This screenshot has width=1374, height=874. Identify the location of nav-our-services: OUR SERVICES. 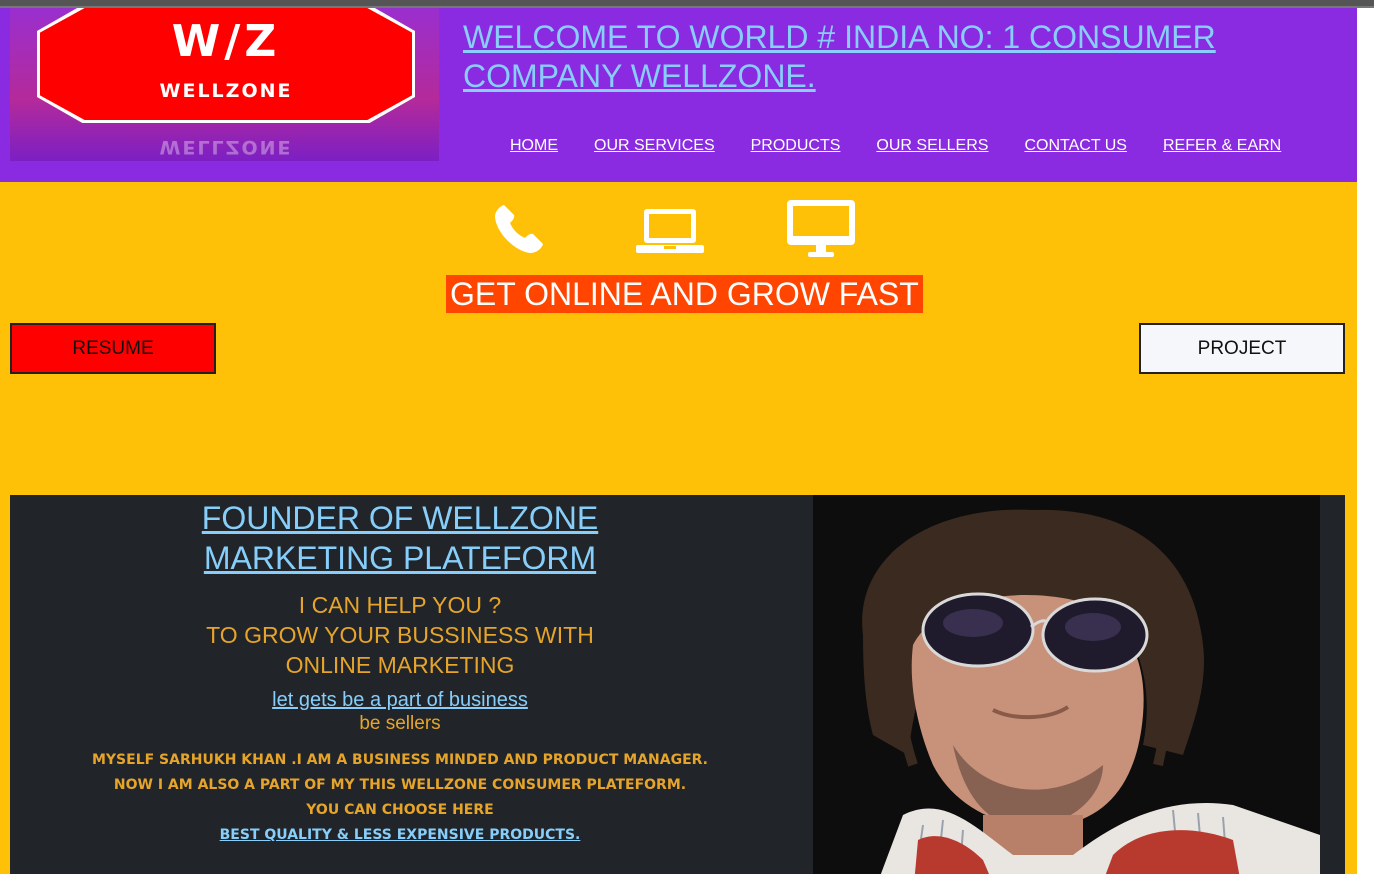
(654, 146).